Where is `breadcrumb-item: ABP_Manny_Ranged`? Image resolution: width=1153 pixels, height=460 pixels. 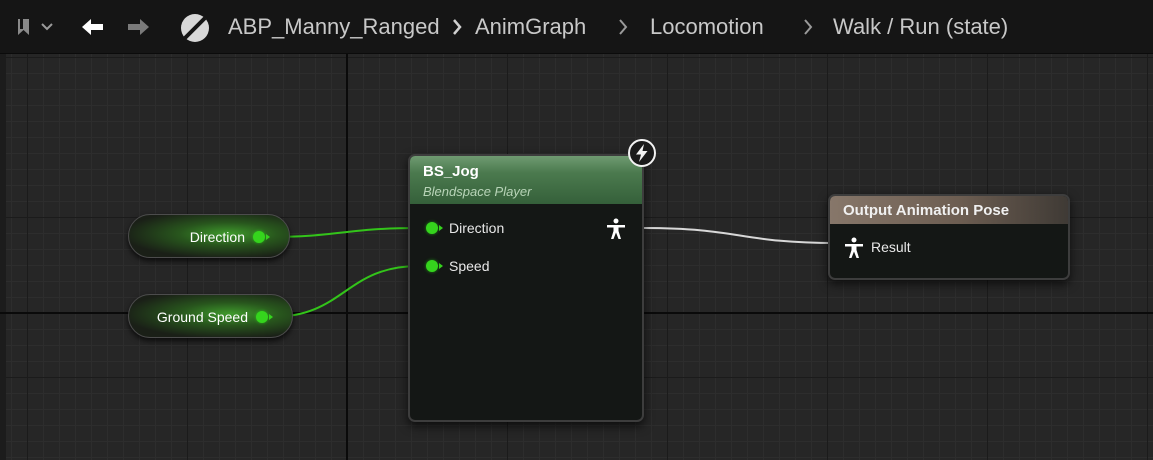
breadcrumb-item: ABP_Manny_Ranged is located at coordinates (334, 27).